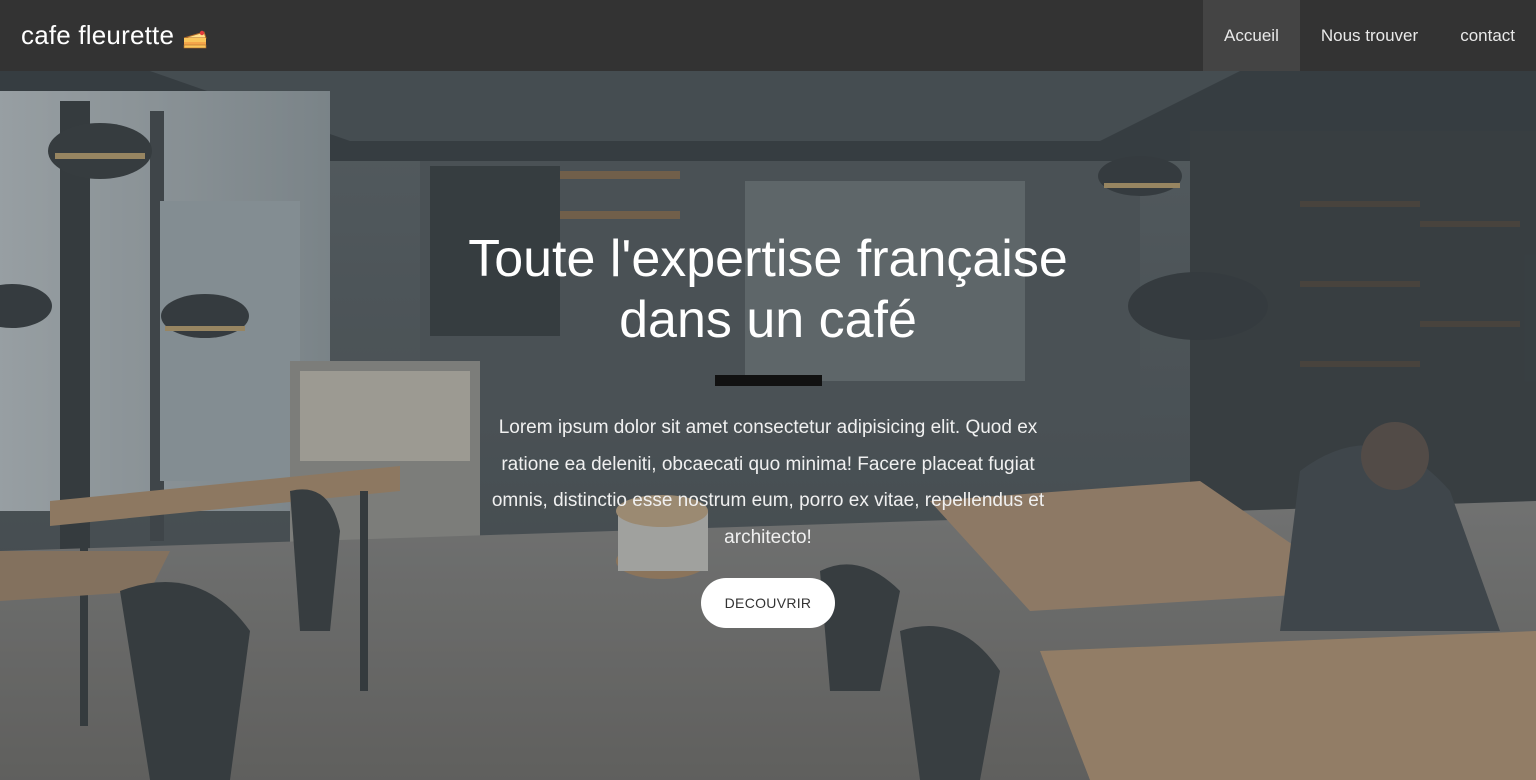 This screenshot has height=780, width=1536. What do you see at coordinates (768, 380) in the screenshot?
I see `hero-divider` at bounding box center [768, 380].